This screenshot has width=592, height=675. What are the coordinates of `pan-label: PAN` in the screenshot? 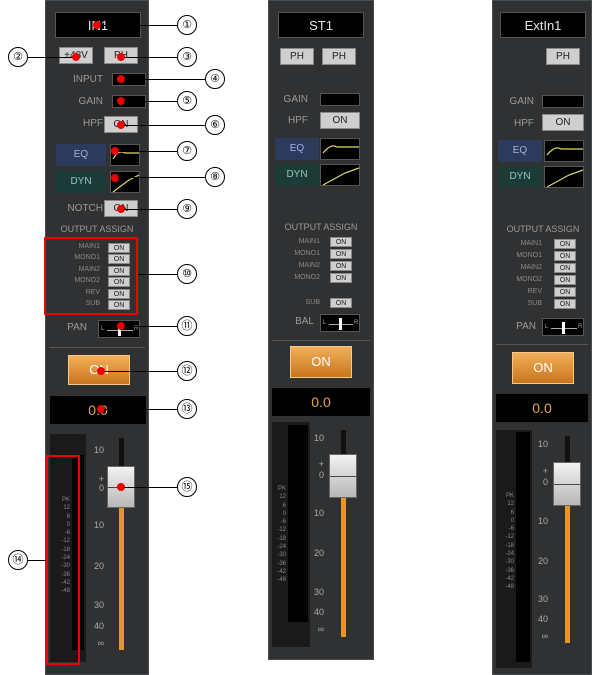 It's located at (77, 327).